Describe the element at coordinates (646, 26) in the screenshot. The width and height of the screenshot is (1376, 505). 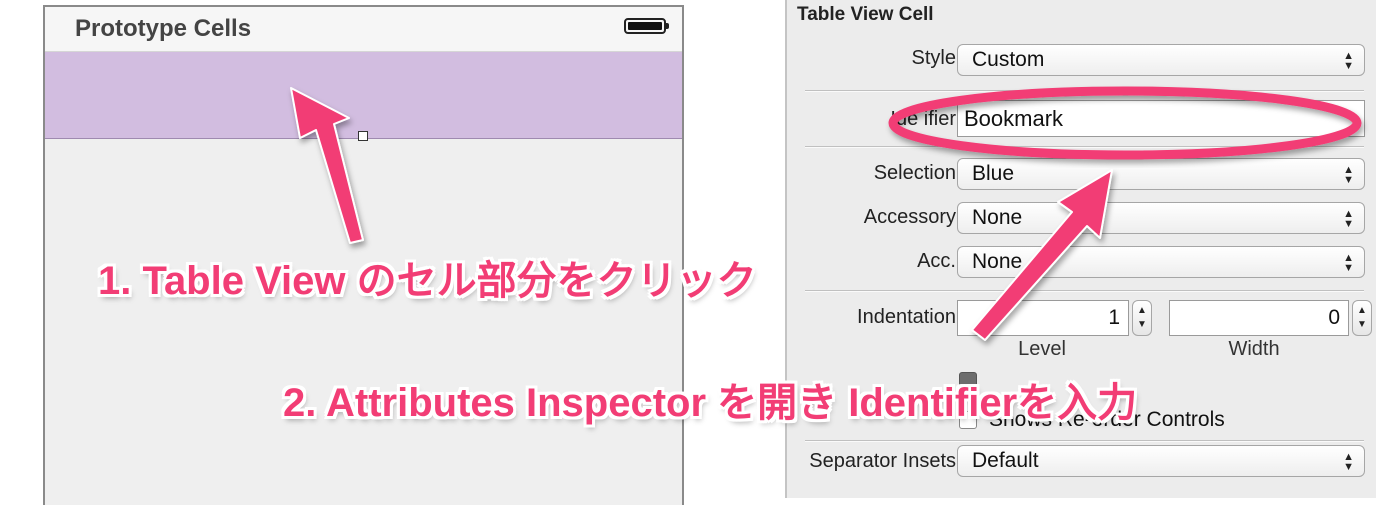
I see `battery-icon` at that location.